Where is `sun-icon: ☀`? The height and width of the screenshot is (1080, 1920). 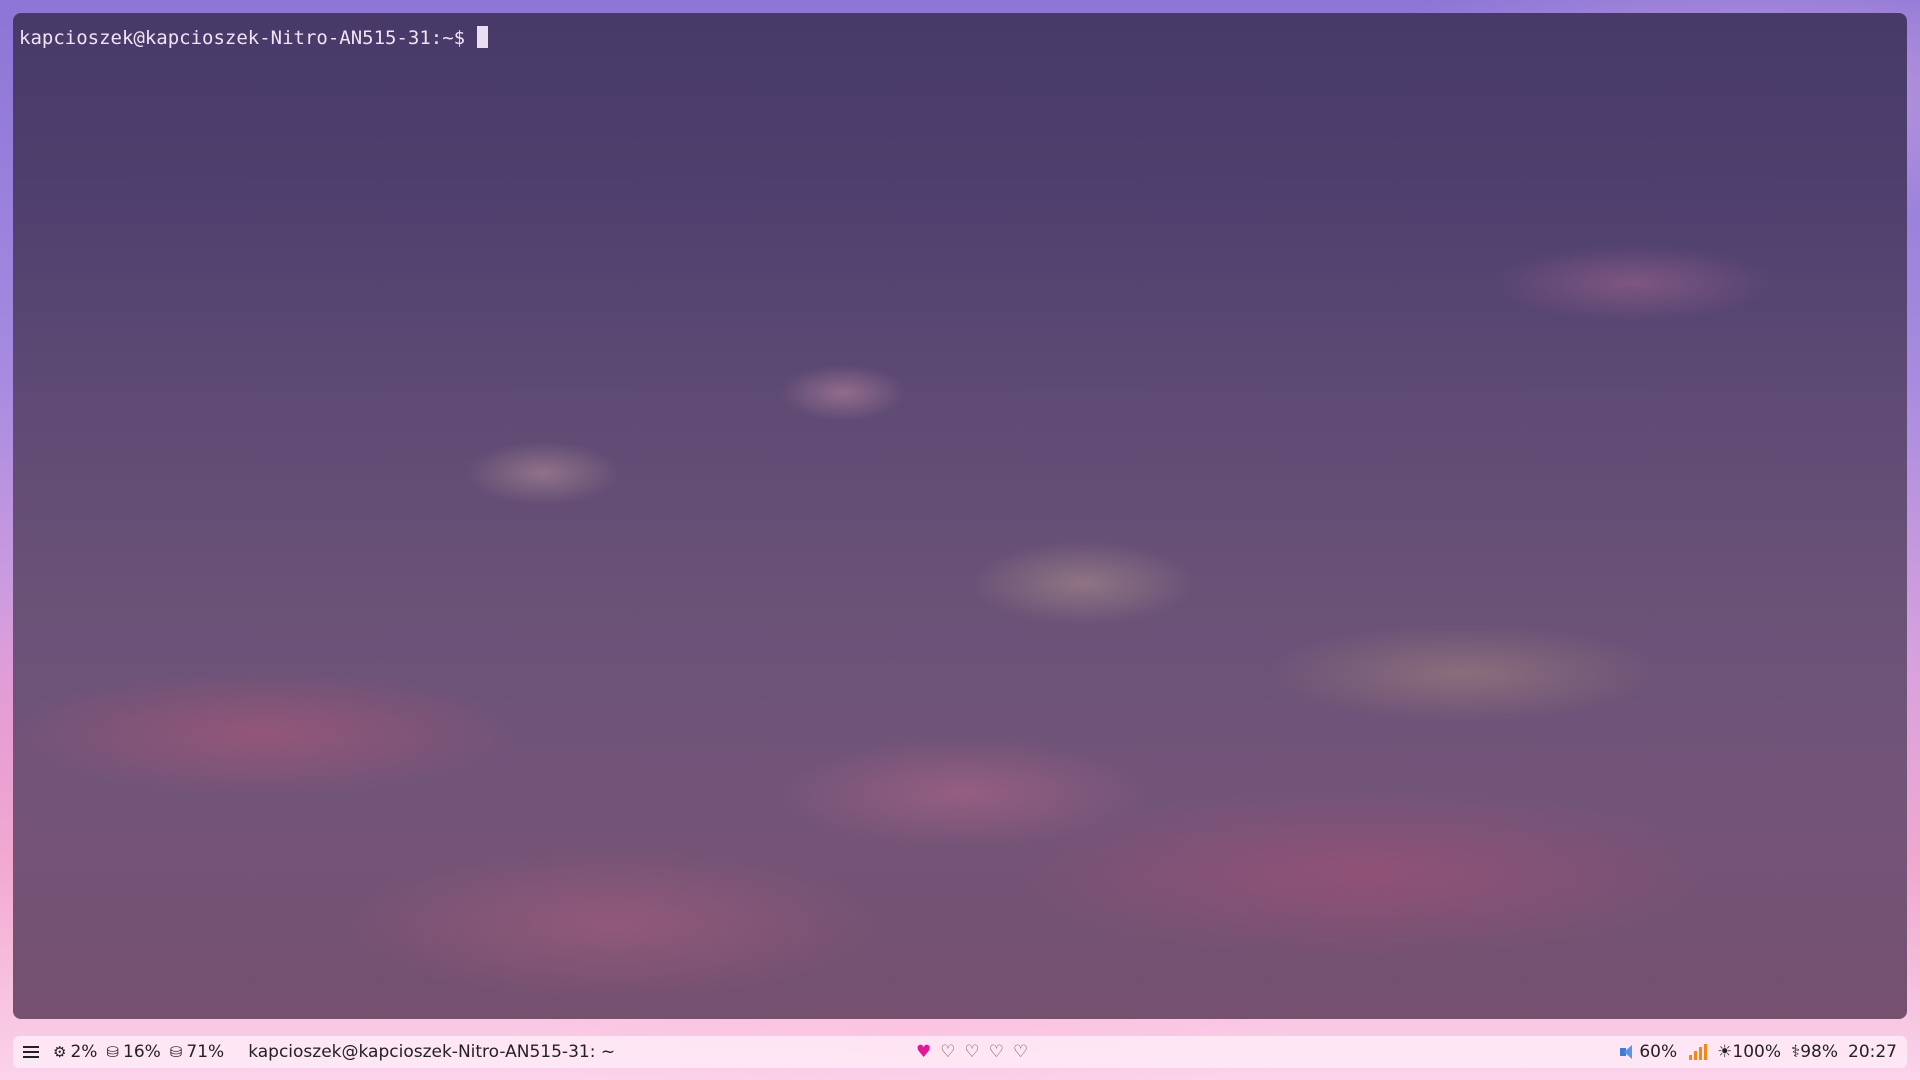 sun-icon: ☀ is located at coordinates (1725, 1052).